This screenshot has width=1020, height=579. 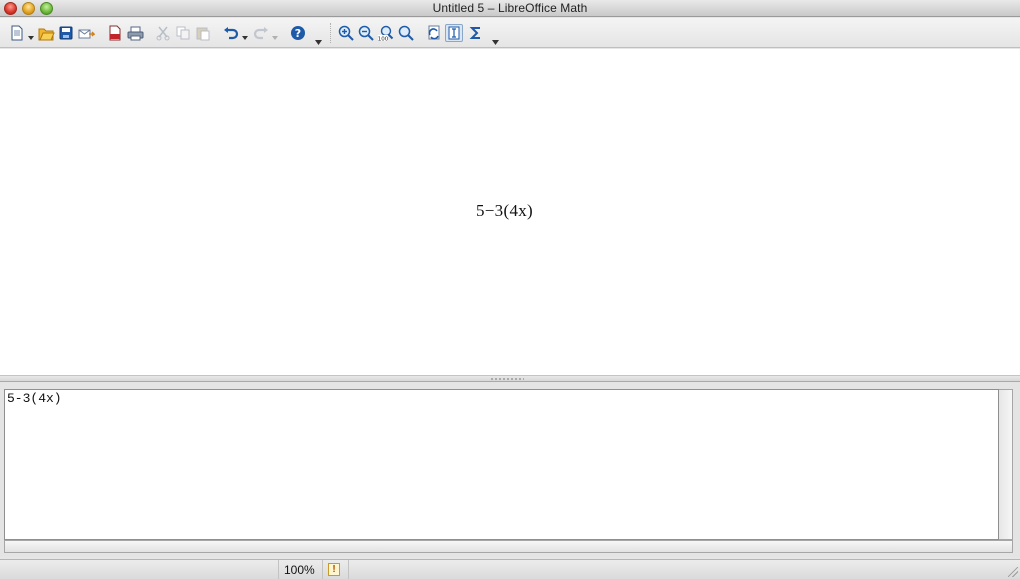 What do you see at coordinates (66, 33) in the screenshot?
I see `save-icon` at bounding box center [66, 33].